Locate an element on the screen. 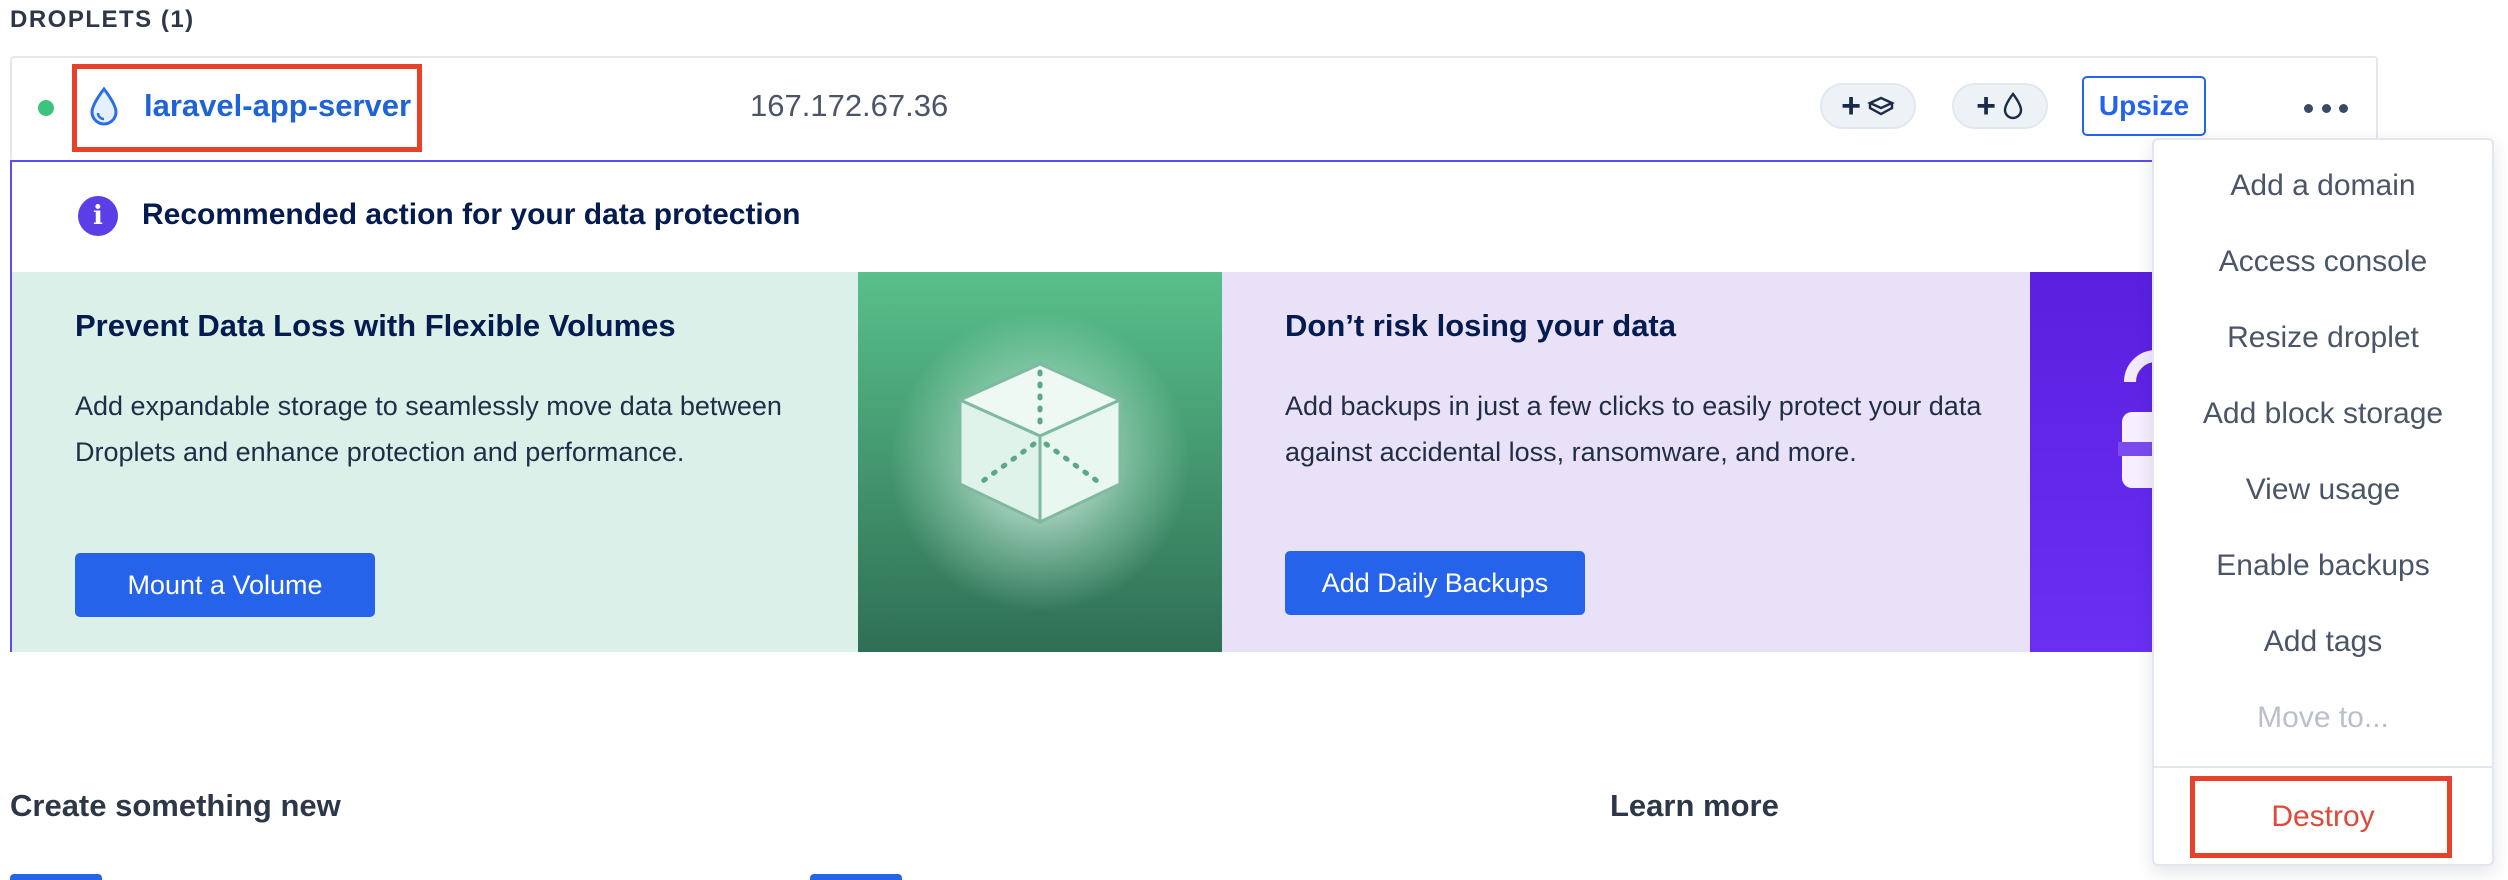 Image resolution: width=2508 pixels, height=880 pixels. mount-volume-button: Mount a Volume is located at coordinates (225, 585).